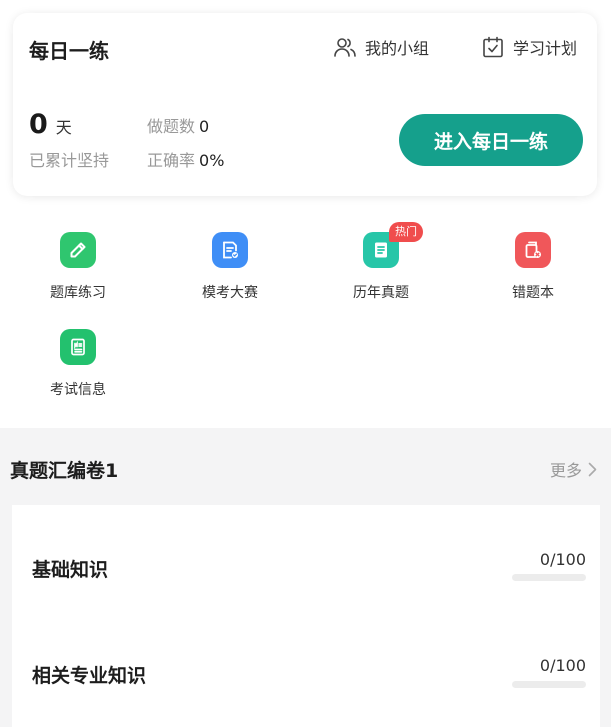 This screenshot has width=611, height=727. Describe the element at coordinates (533, 293) in the screenshot. I see `grid-item-label: 错题本` at that location.